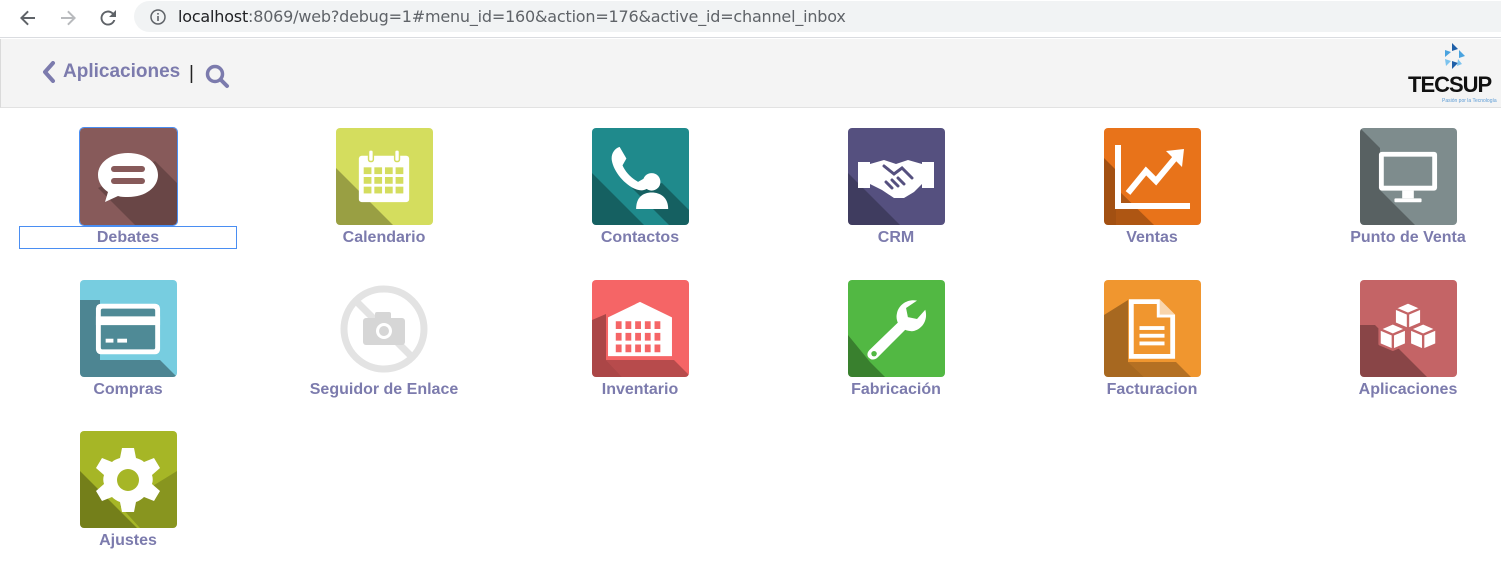  Describe the element at coordinates (640, 389) in the screenshot. I see `app-label: Inventario` at that location.